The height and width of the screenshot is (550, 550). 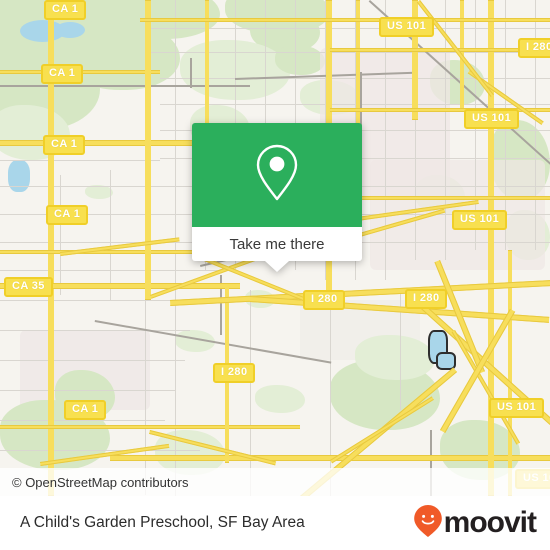 I want to click on callout-header, so click(x=277, y=175).